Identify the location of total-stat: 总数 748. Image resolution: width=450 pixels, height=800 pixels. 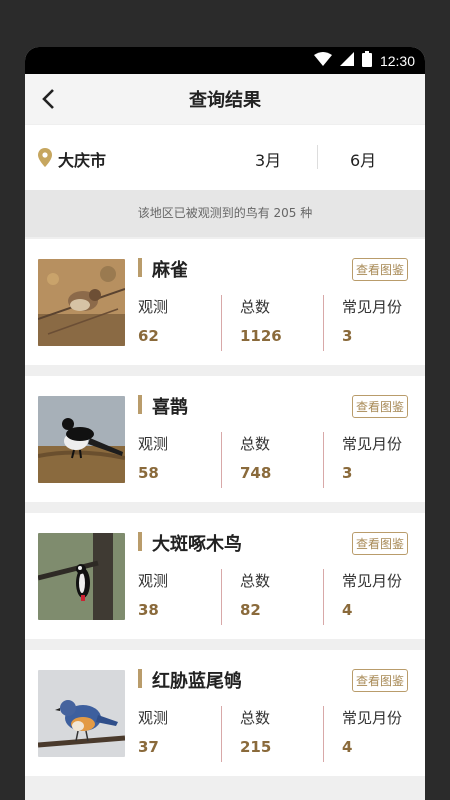
(255, 457).